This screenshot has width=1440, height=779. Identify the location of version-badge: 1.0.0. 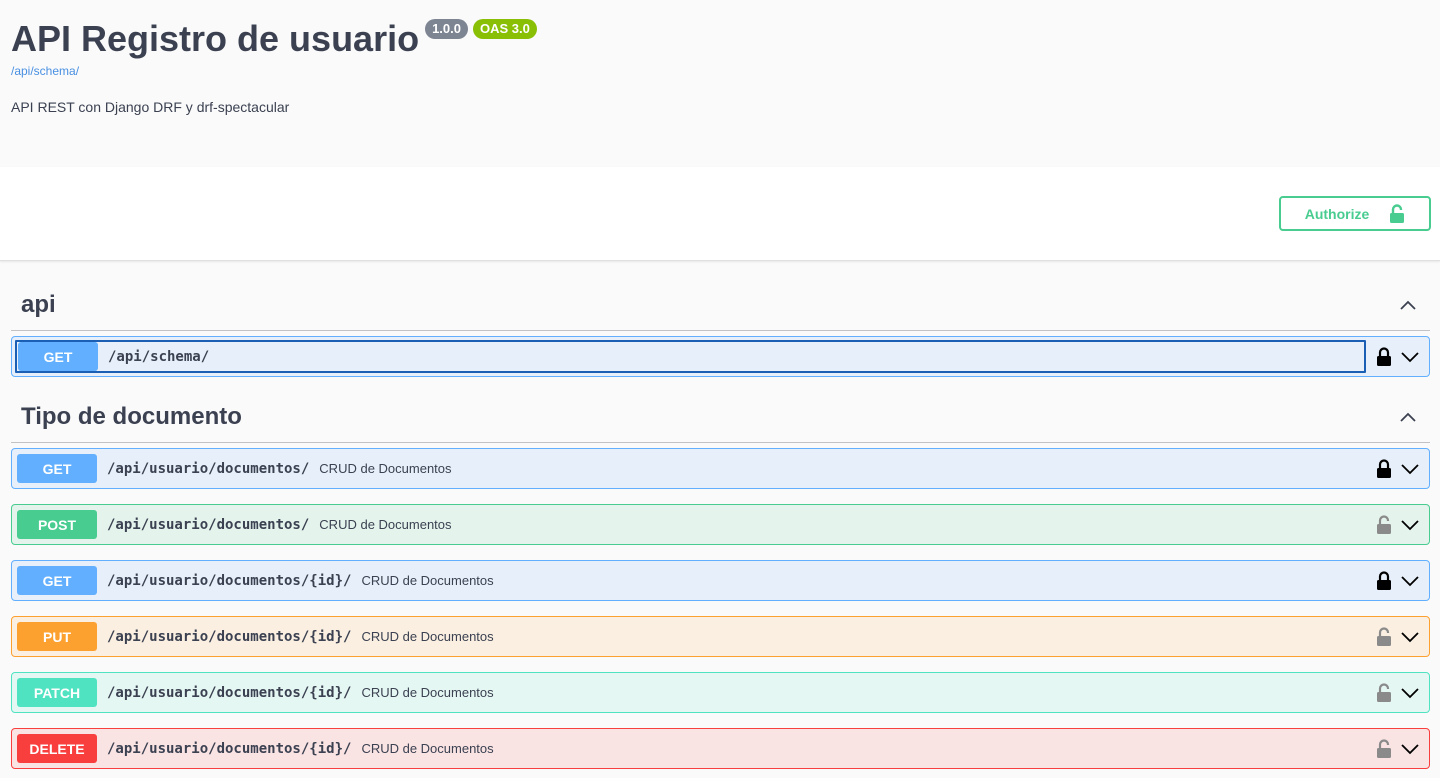
(446, 29).